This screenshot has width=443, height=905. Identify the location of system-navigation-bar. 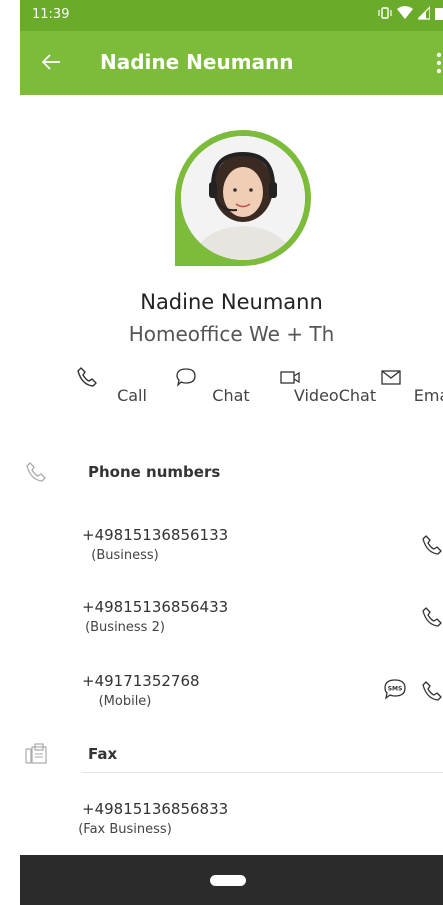
(231, 880).